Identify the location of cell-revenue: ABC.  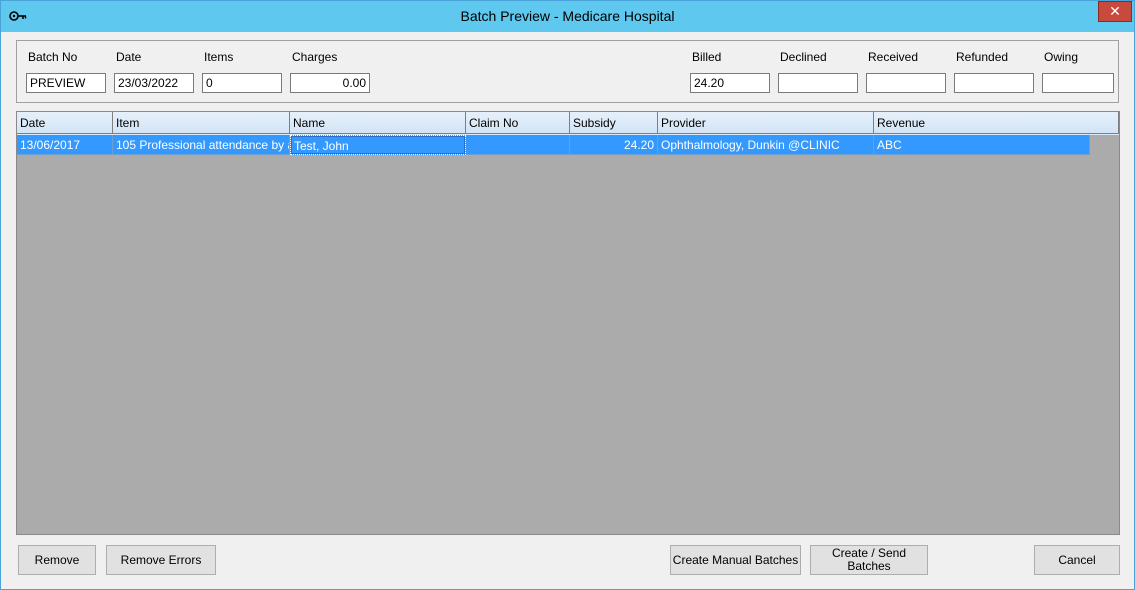
(982, 145).